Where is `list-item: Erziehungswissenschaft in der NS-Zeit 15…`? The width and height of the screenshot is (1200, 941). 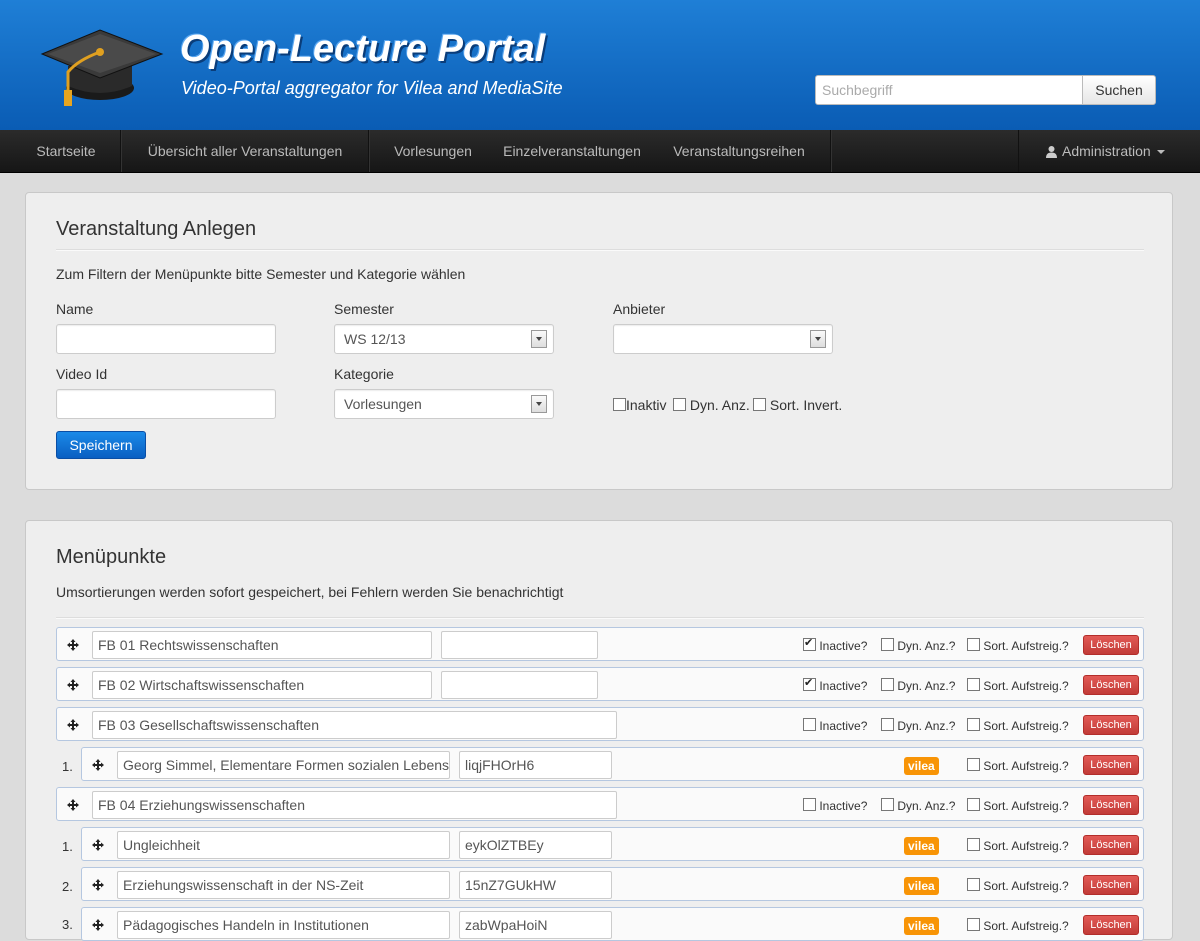
list-item: Erziehungswissenschaft in der NS-Zeit 15… is located at coordinates (612, 884).